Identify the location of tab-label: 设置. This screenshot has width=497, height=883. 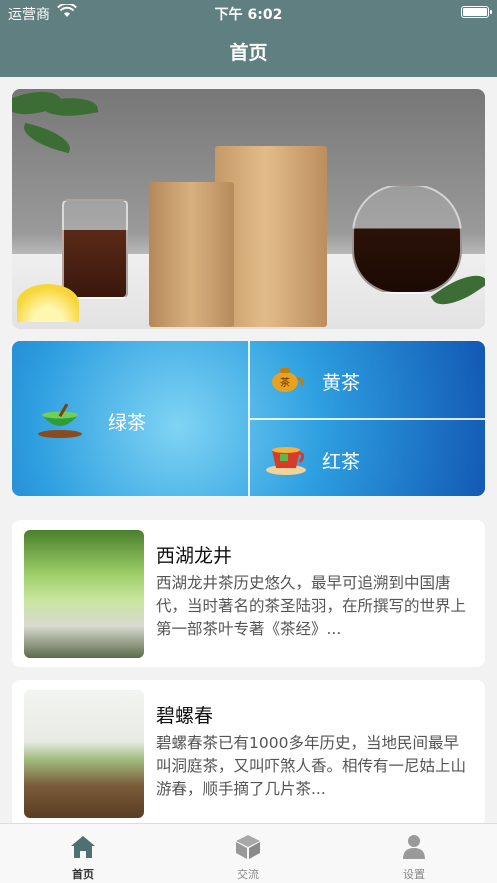
(414, 874).